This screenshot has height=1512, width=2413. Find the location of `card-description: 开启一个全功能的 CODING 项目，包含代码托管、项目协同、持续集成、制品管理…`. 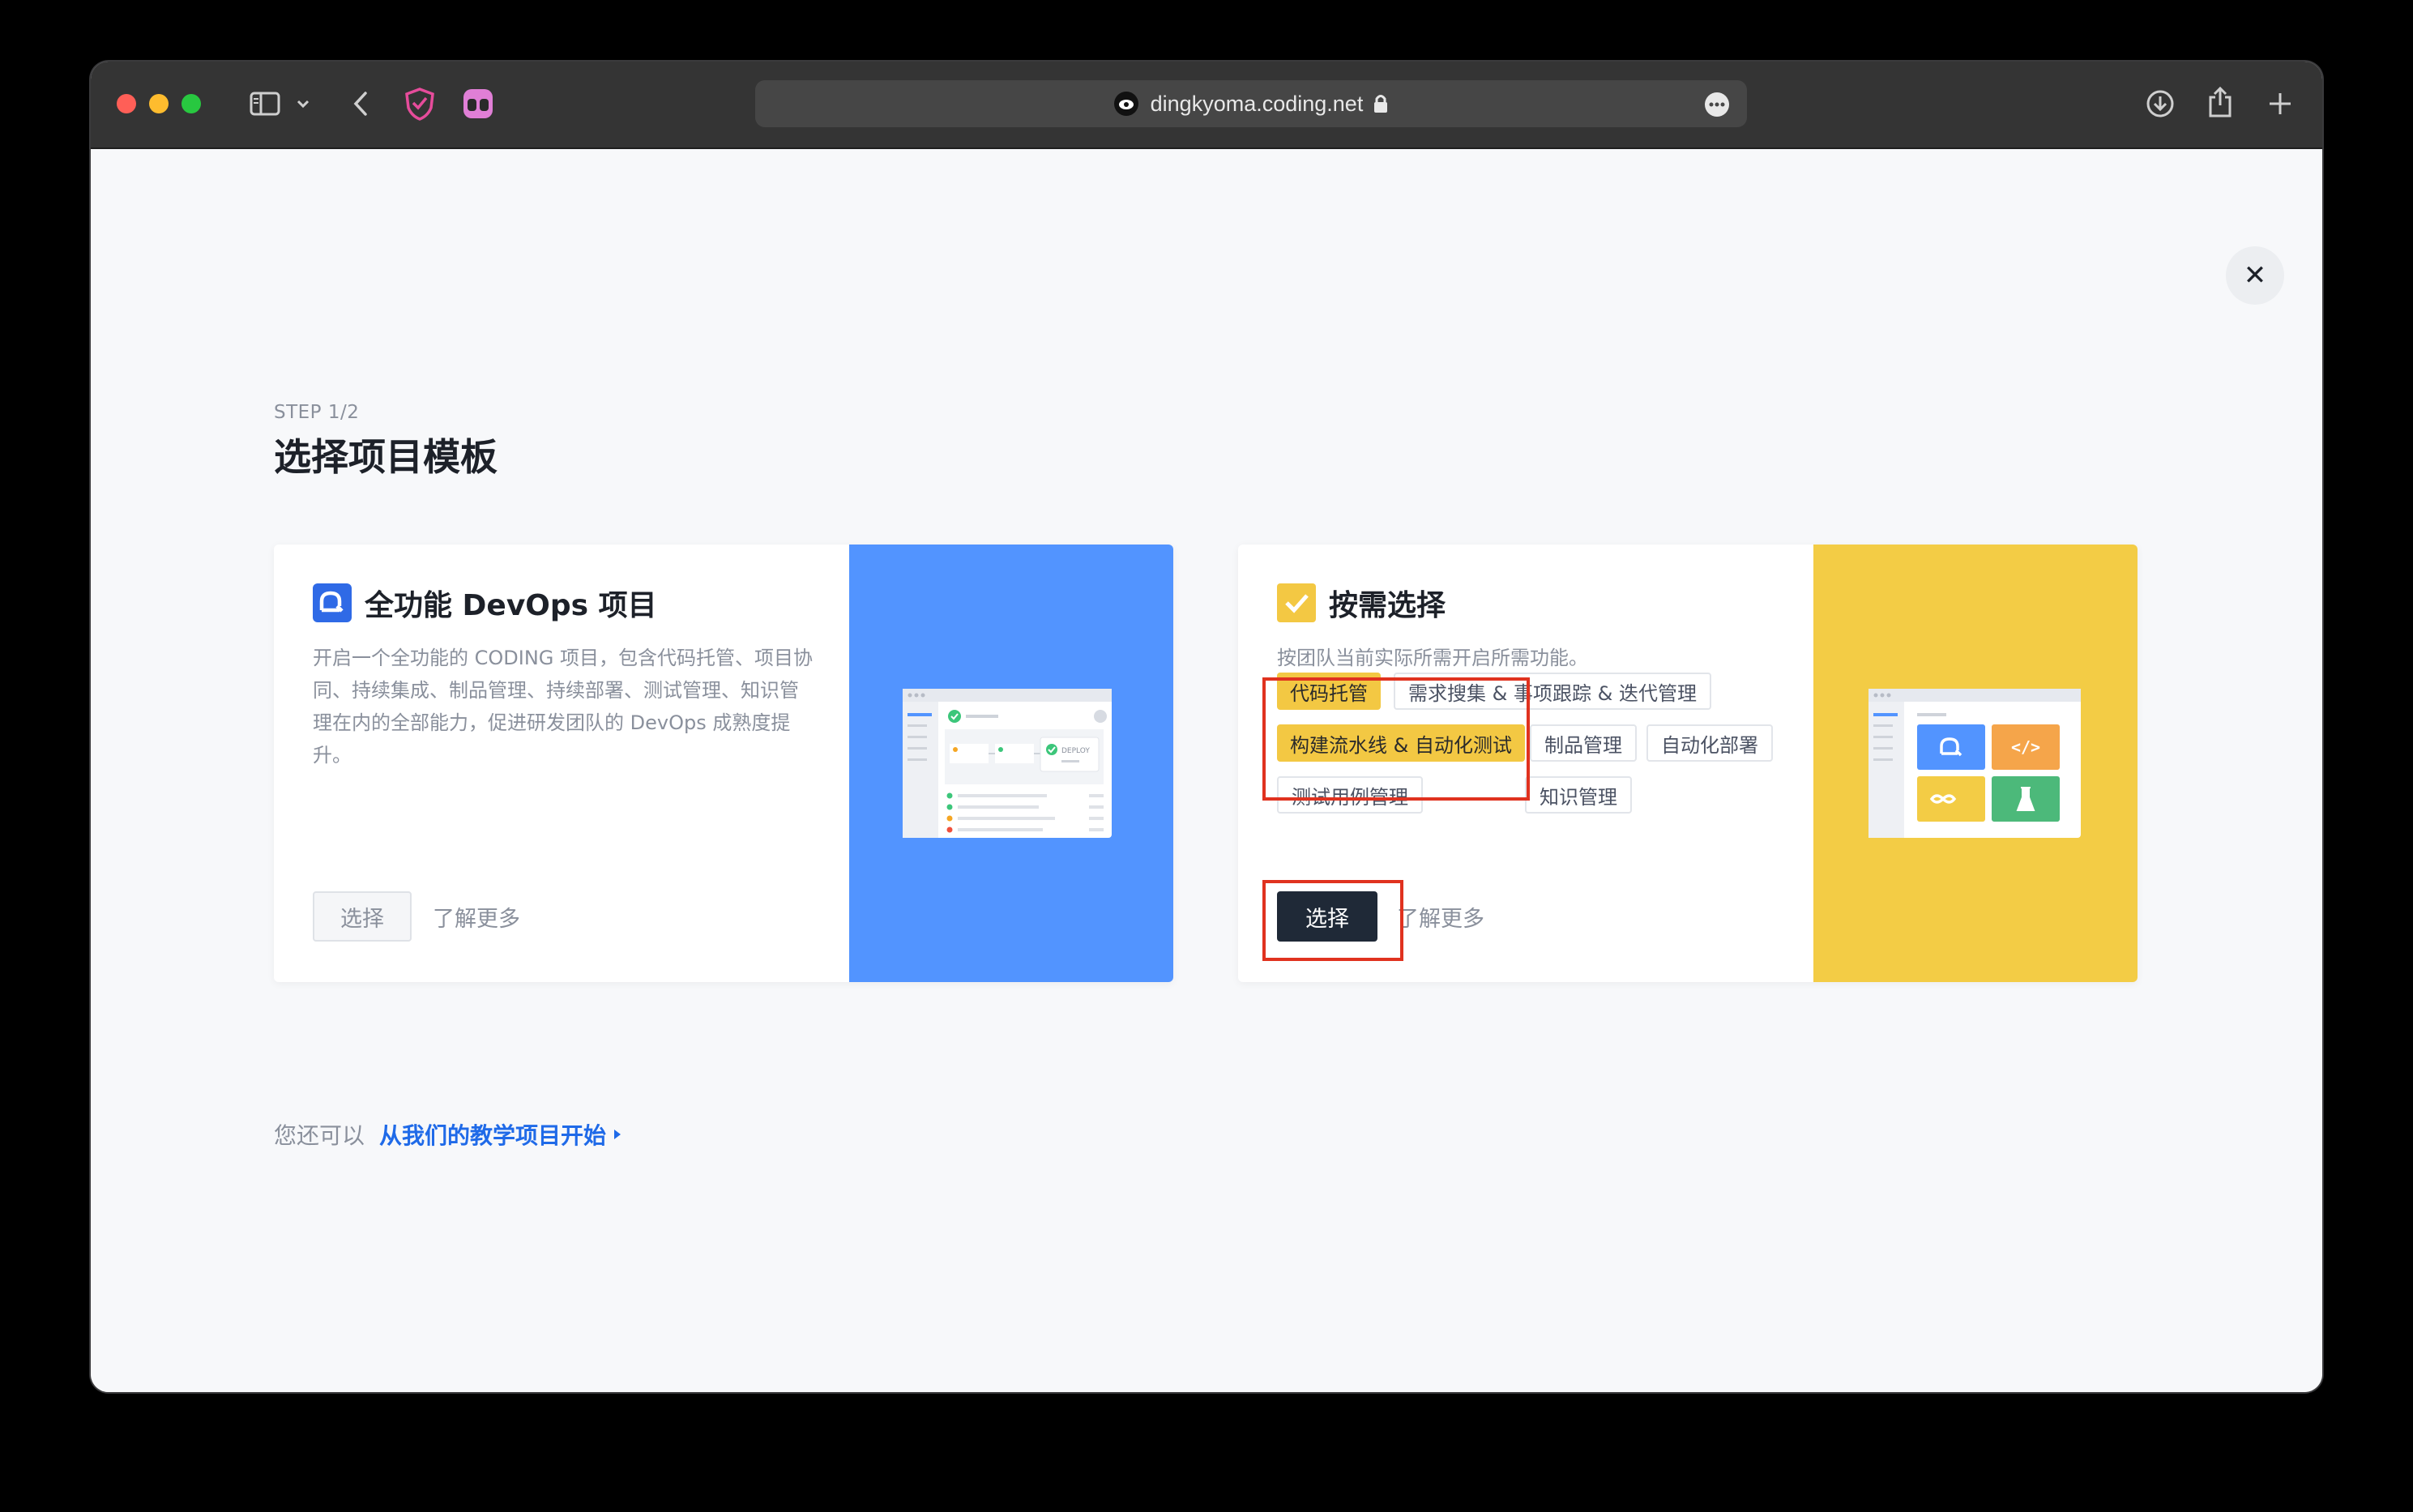

card-description: 开启一个全功能的 CODING 项目，包含代码托管、项目协同、持续集成、制品管理… is located at coordinates (563, 707).